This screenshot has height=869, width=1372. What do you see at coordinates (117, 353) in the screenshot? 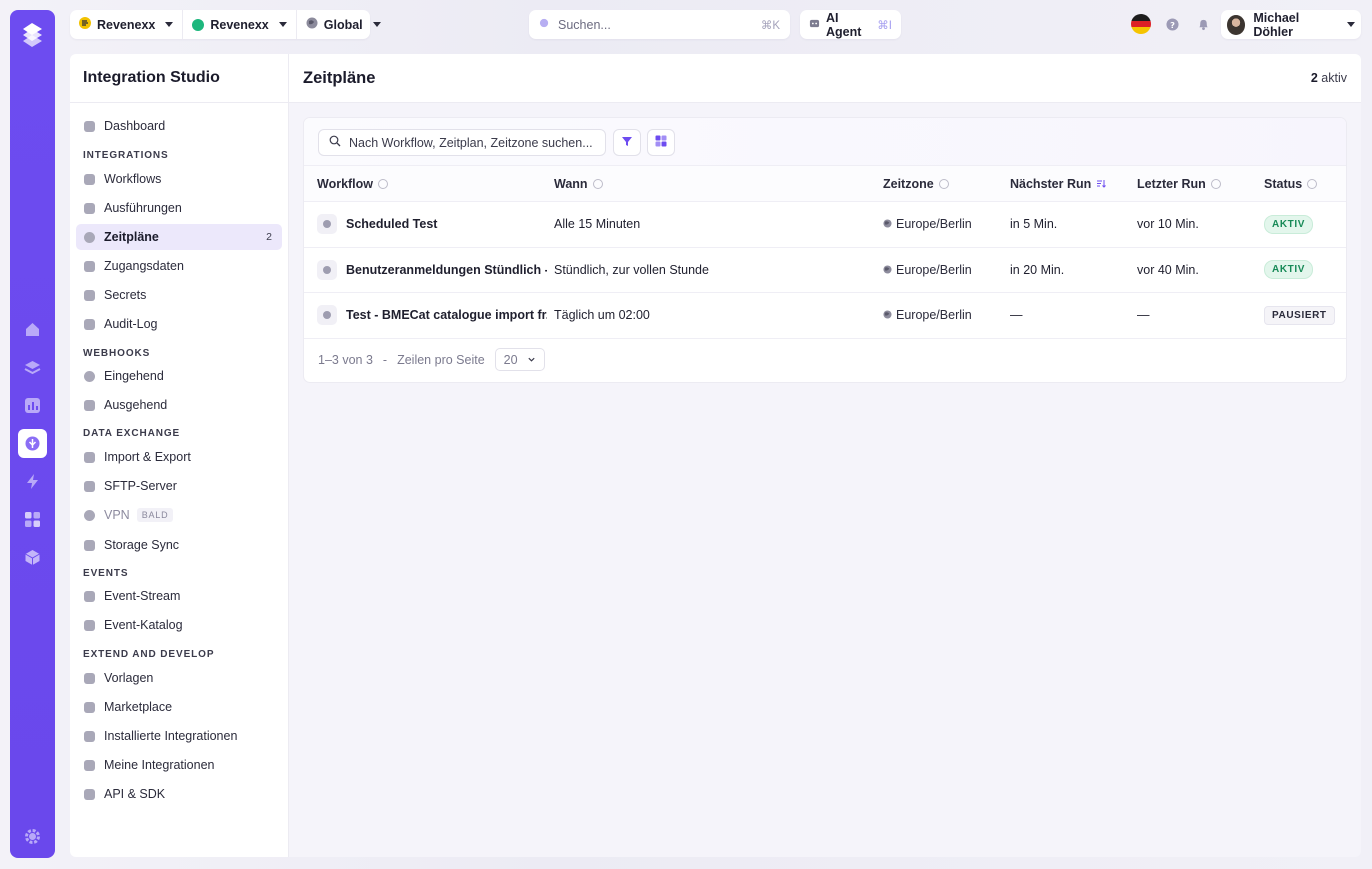
I see `section-webhooks: WEBHOOKS` at bounding box center [117, 353].